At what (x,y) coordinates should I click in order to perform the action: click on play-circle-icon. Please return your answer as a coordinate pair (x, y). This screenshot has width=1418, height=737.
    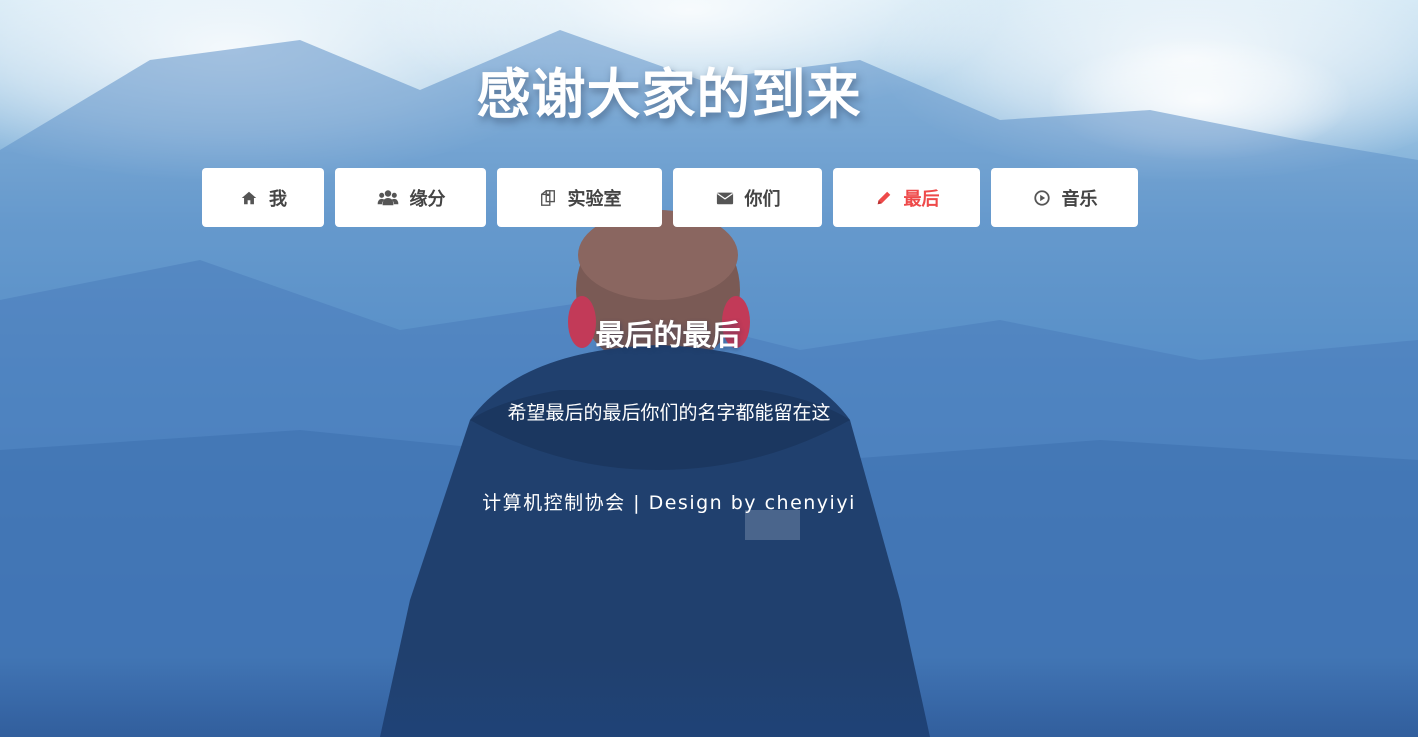
    Looking at the image, I should click on (1042, 198).